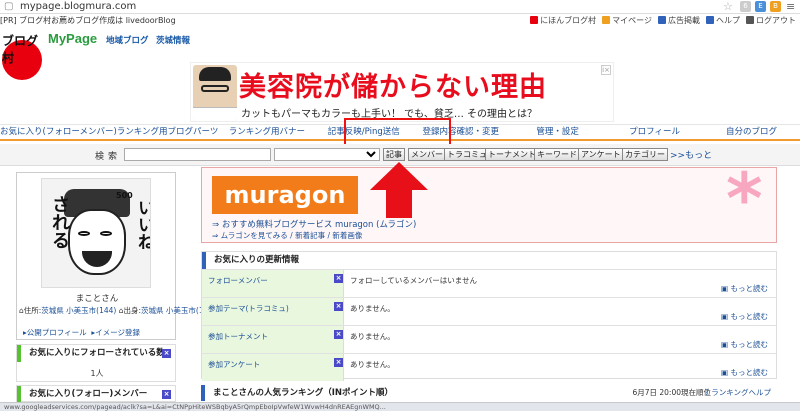 The width and height of the screenshot is (800, 411). What do you see at coordinates (96, 233) in the screenshot?
I see `profile-avatar: いいね される 500` at bounding box center [96, 233].